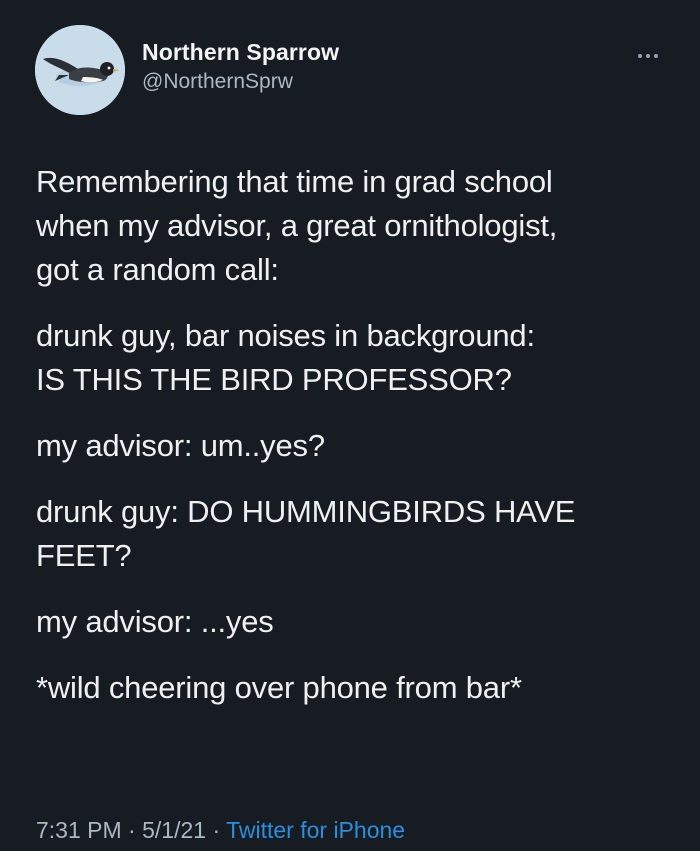 This screenshot has width=700, height=851. What do you see at coordinates (315, 830) in the screenshot?
I see `tweet-source-link: Twitter for iPhone` at bounding box center [315, 830].